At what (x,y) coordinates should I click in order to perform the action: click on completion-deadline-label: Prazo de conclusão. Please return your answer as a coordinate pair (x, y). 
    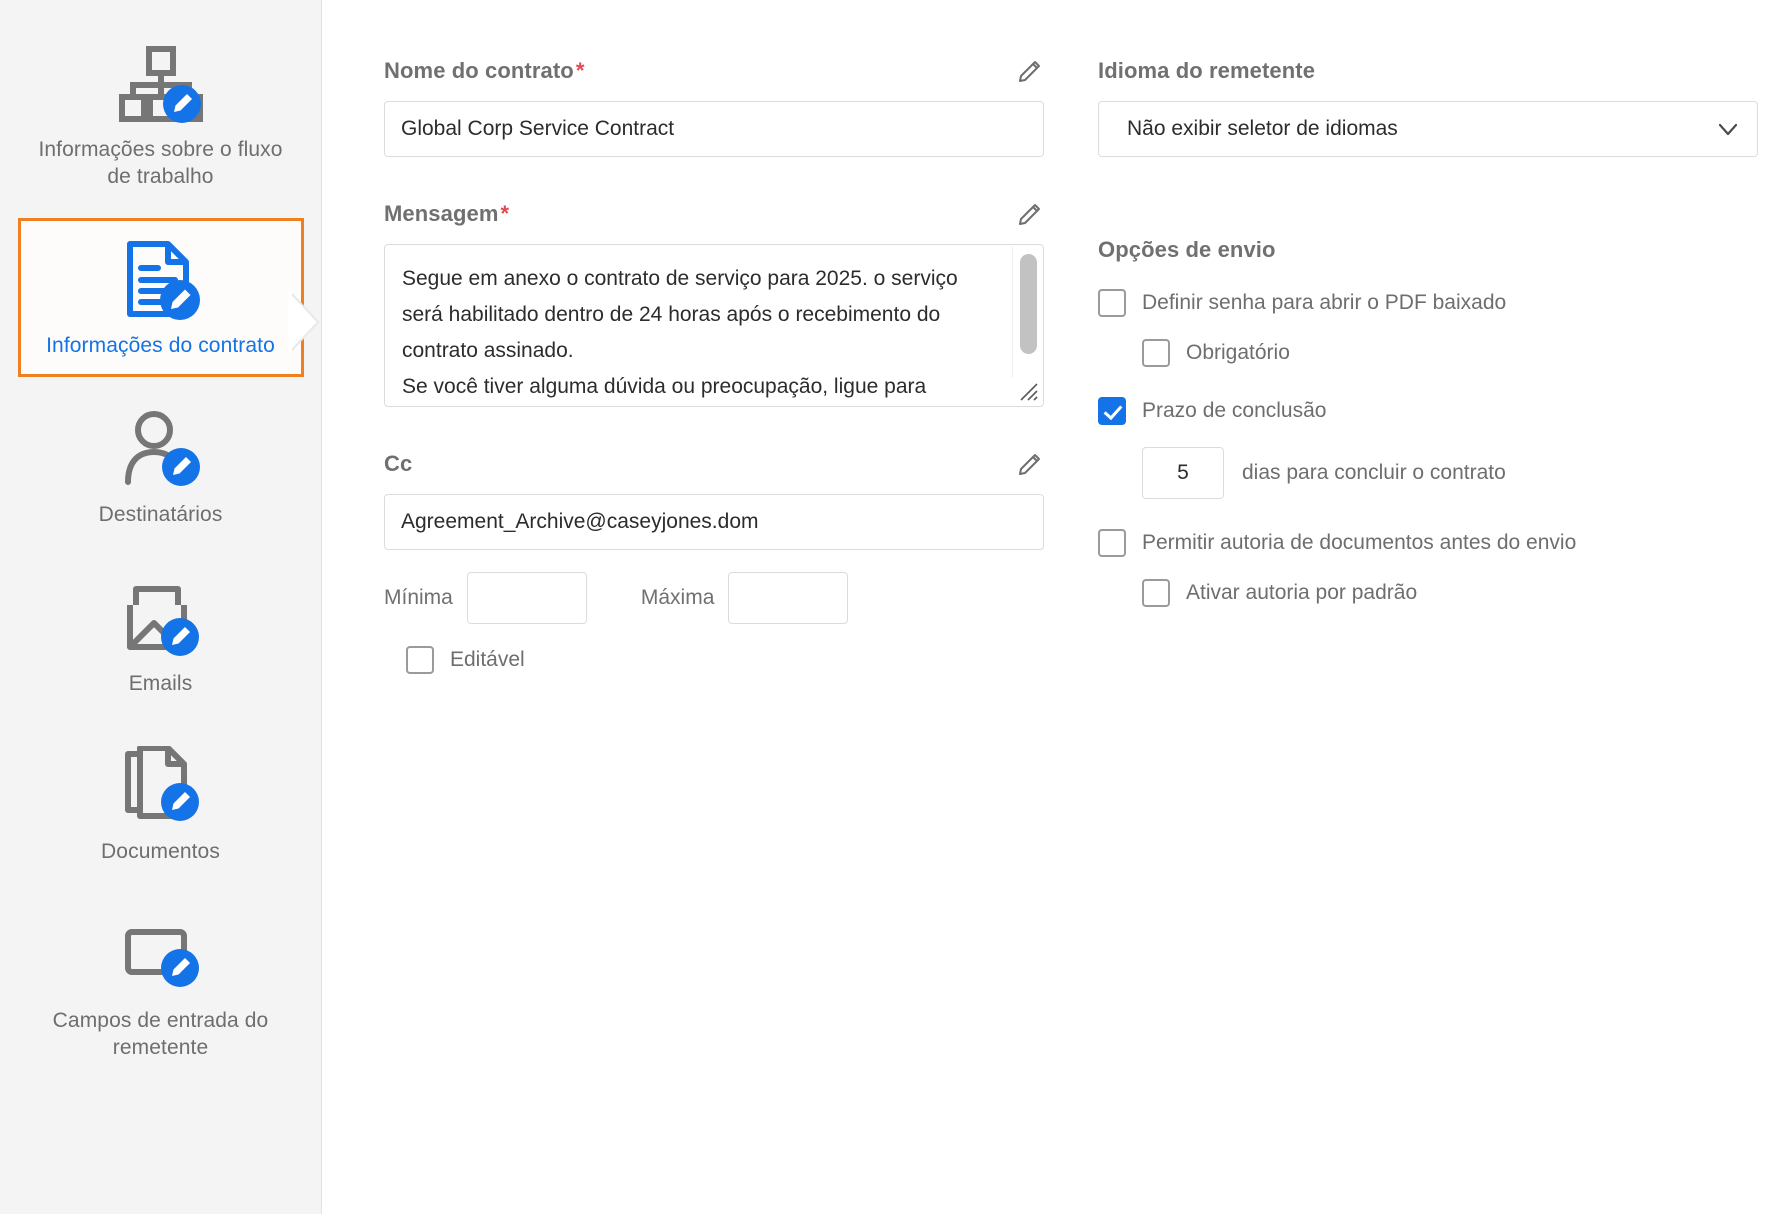
    Looking at the image, I should click on (1234, 410).